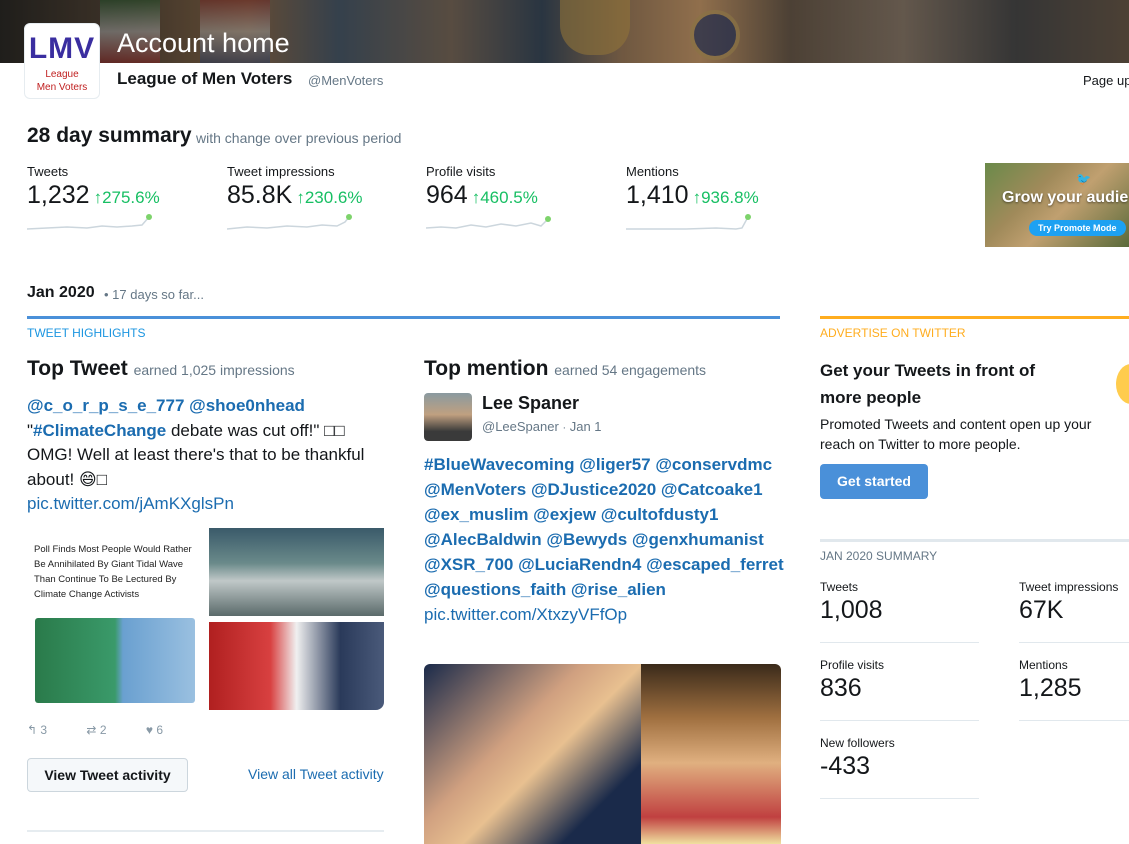  I want to click on page-title: Account home, so click(203, 43).